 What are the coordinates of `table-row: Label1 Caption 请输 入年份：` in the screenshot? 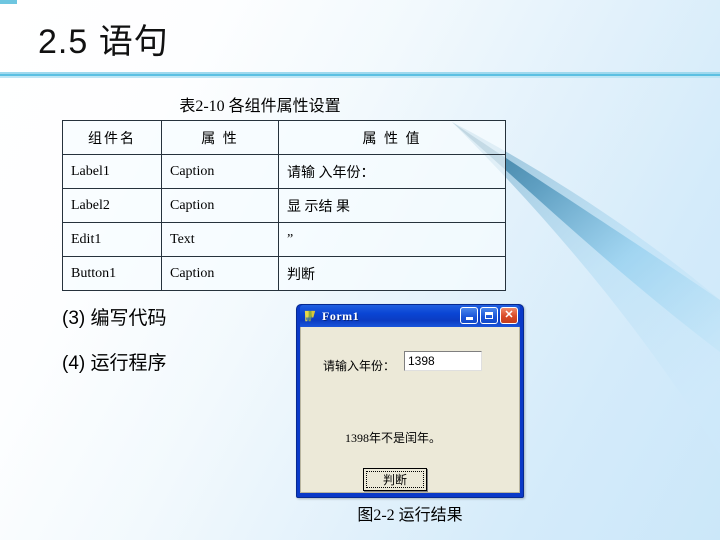 It's located at (284, 171).